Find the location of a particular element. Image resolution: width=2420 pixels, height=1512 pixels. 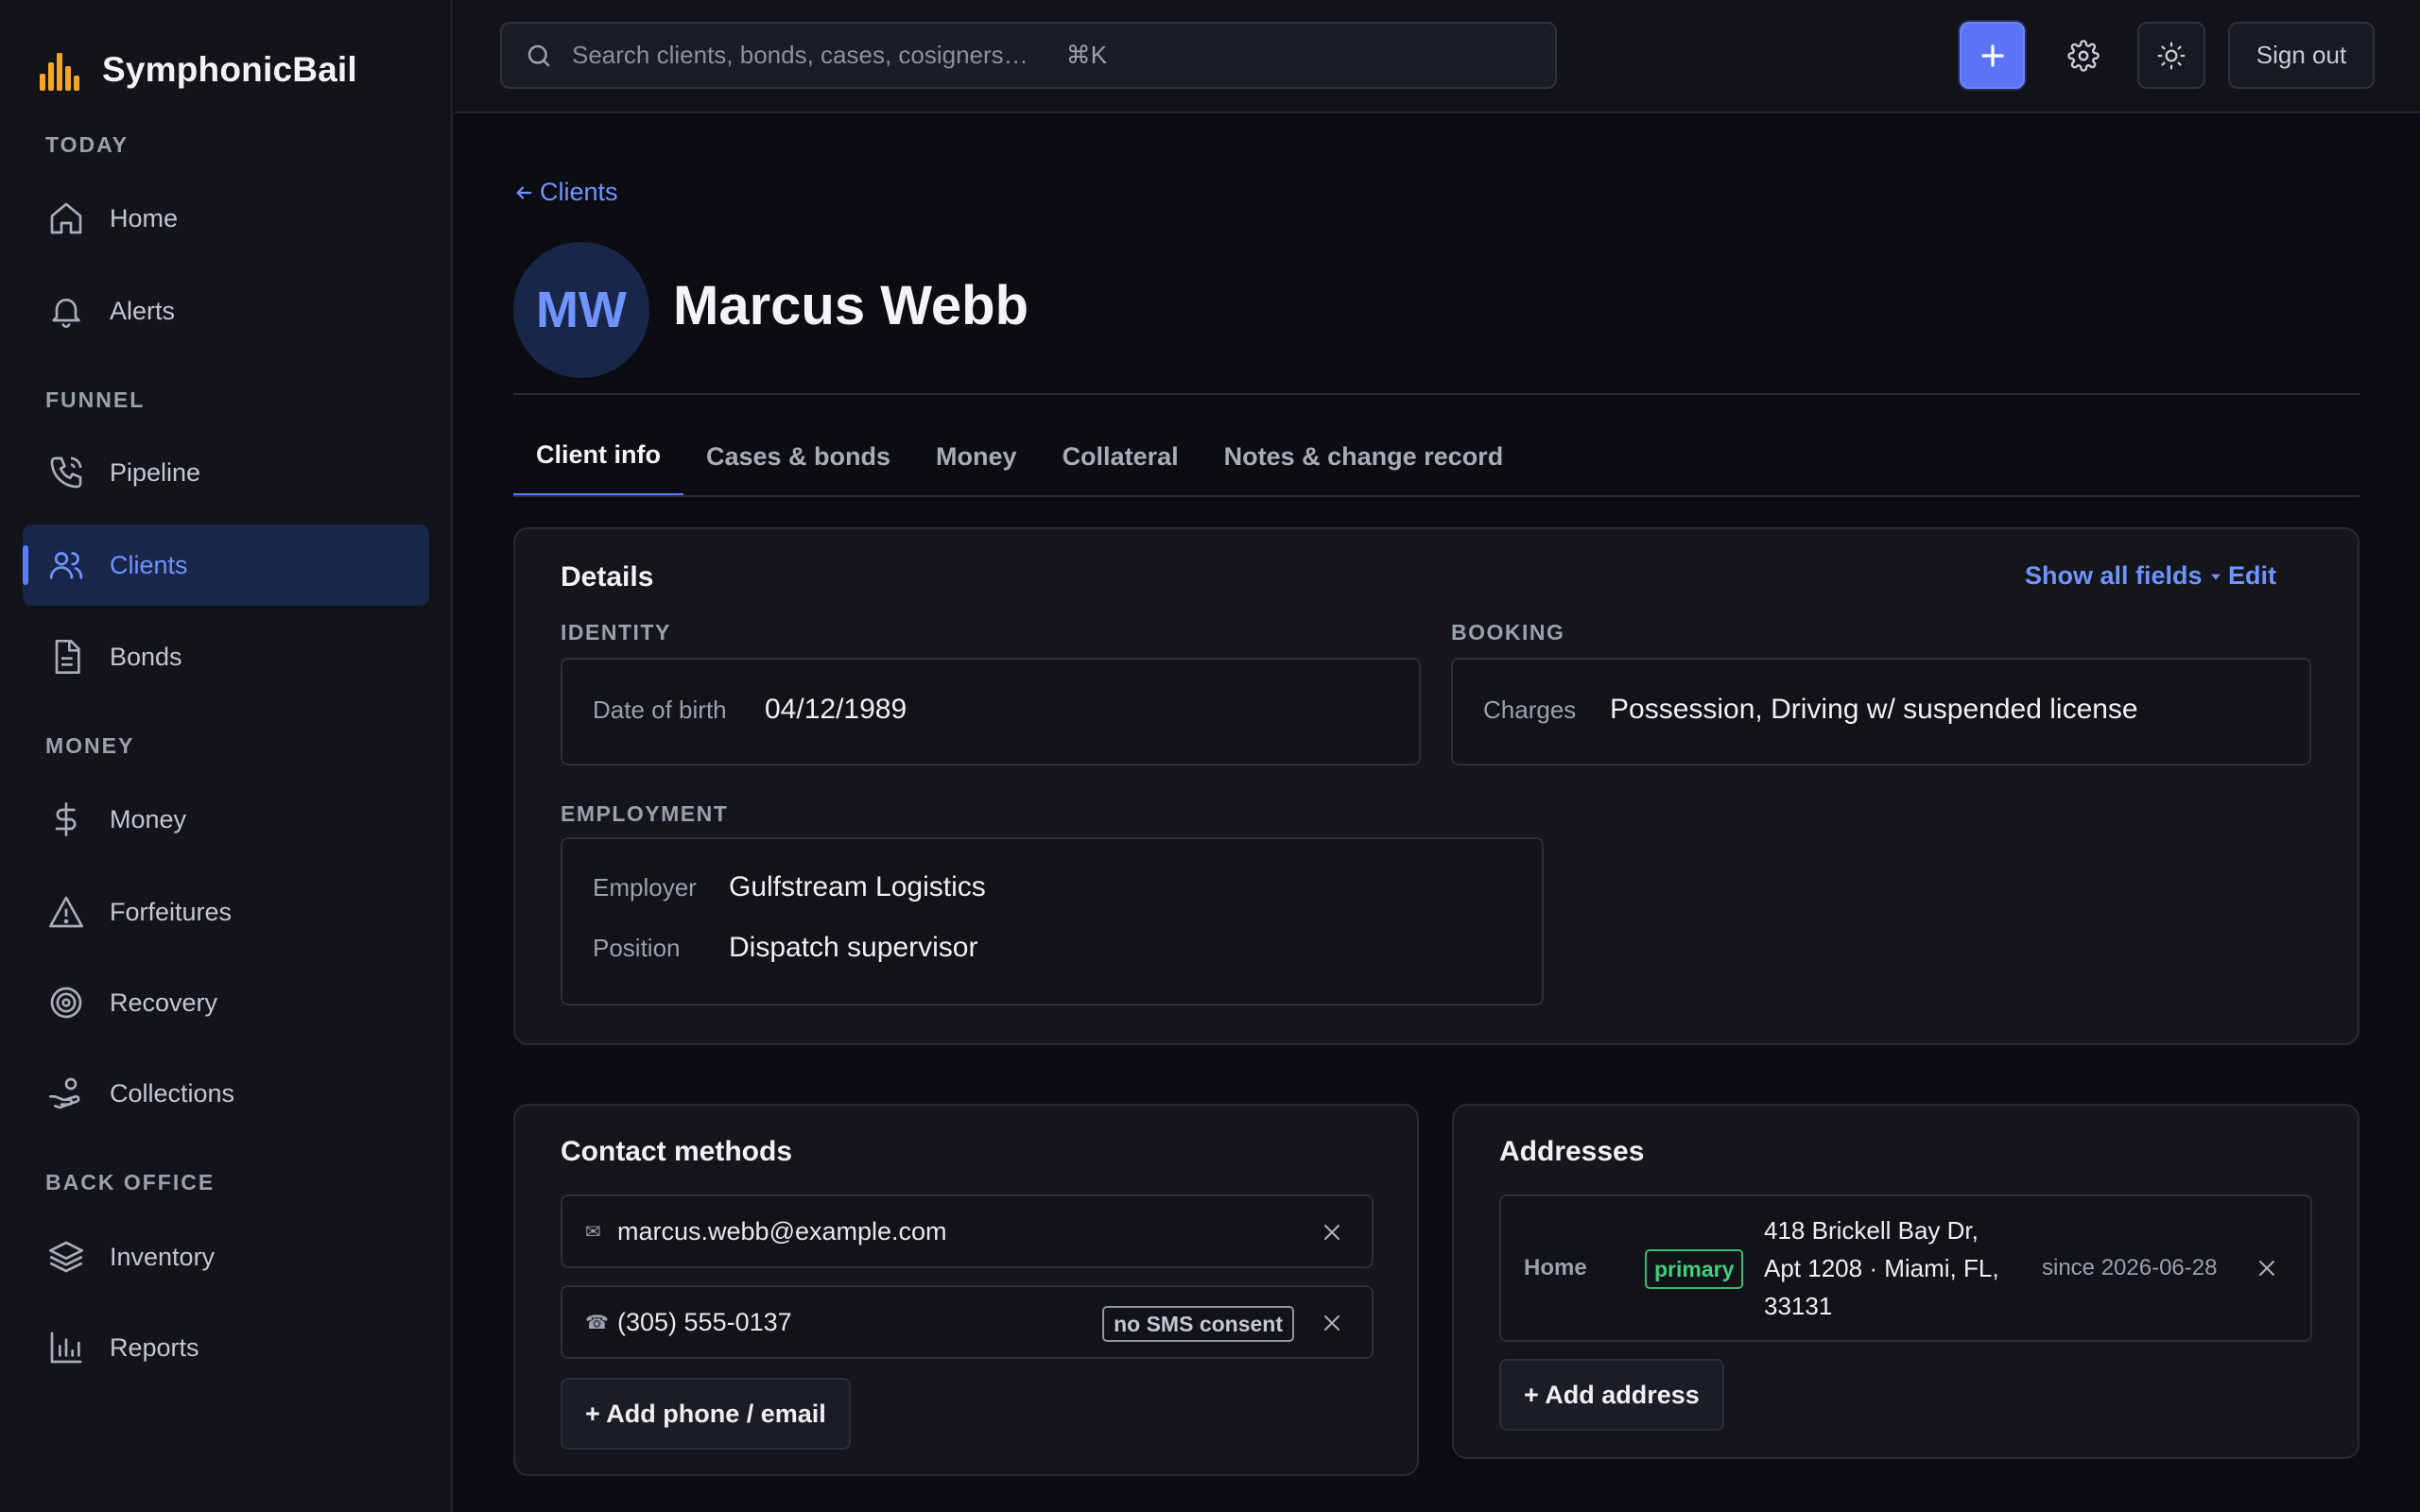

remove-email-button is located at coordinates (1332, 1232).